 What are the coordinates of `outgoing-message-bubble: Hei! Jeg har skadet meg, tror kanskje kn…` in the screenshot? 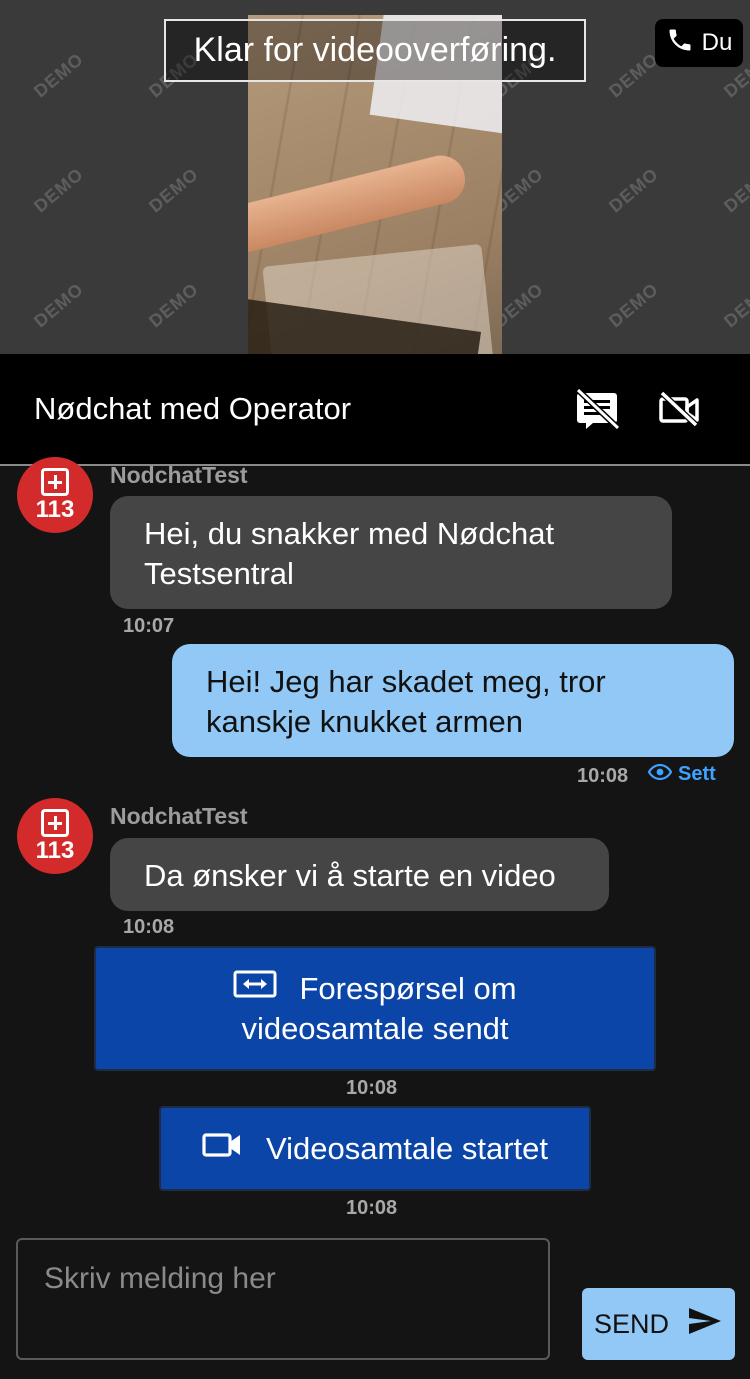 It's located at (453, 700).